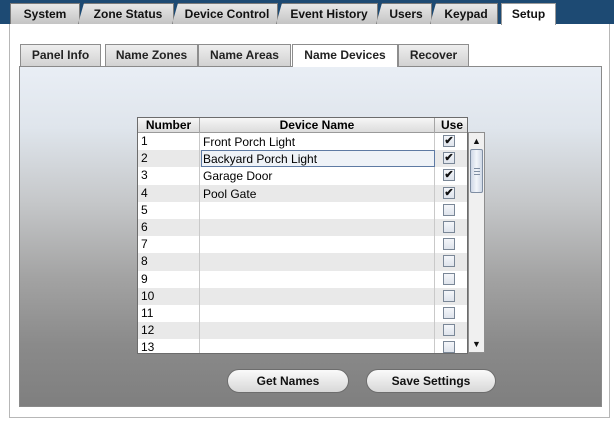 Image resolution: width=614 pixels, height=423 pixels. What do you see at coordinates (144, 141) in the screenshot?
I see `device-number-cell: 1` at bounding box center [144, 141].